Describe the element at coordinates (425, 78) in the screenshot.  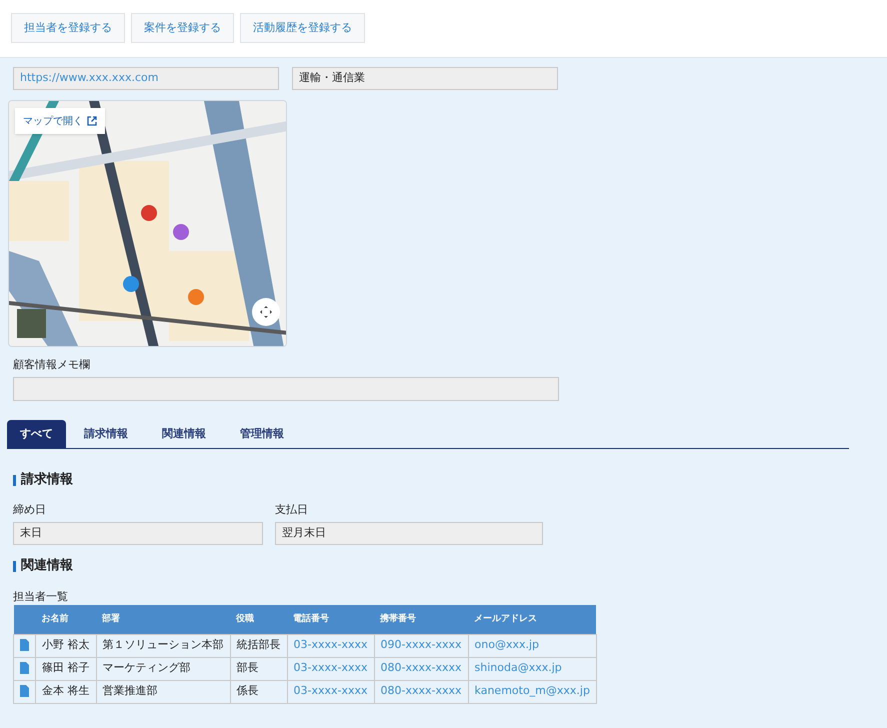
I see `industry-field: 運輸・通信業` at that location.